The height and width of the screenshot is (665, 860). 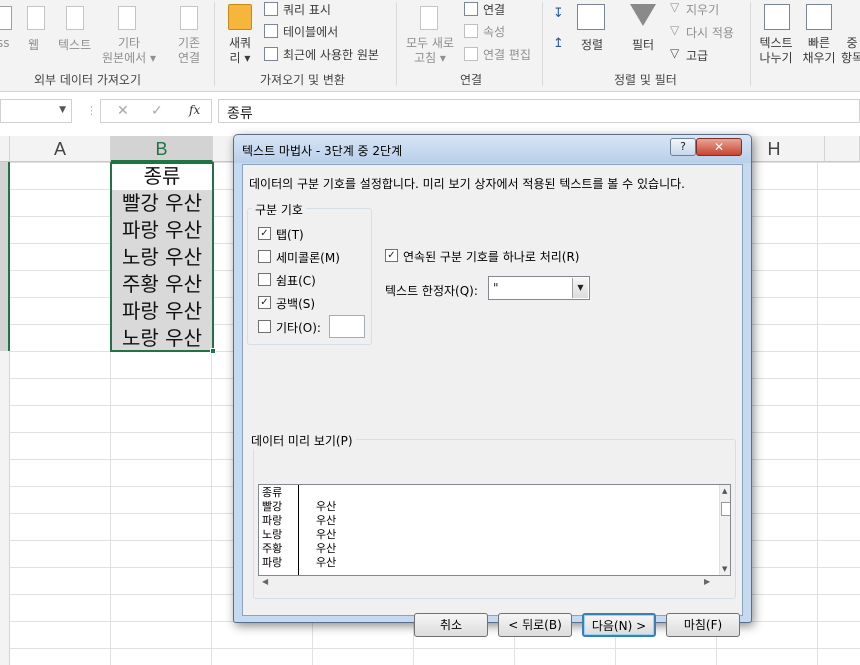 What do you see at coordinates (429, 18) in the screenshot?
I see `refresh-all-icon` at bounding box center [429, 18].